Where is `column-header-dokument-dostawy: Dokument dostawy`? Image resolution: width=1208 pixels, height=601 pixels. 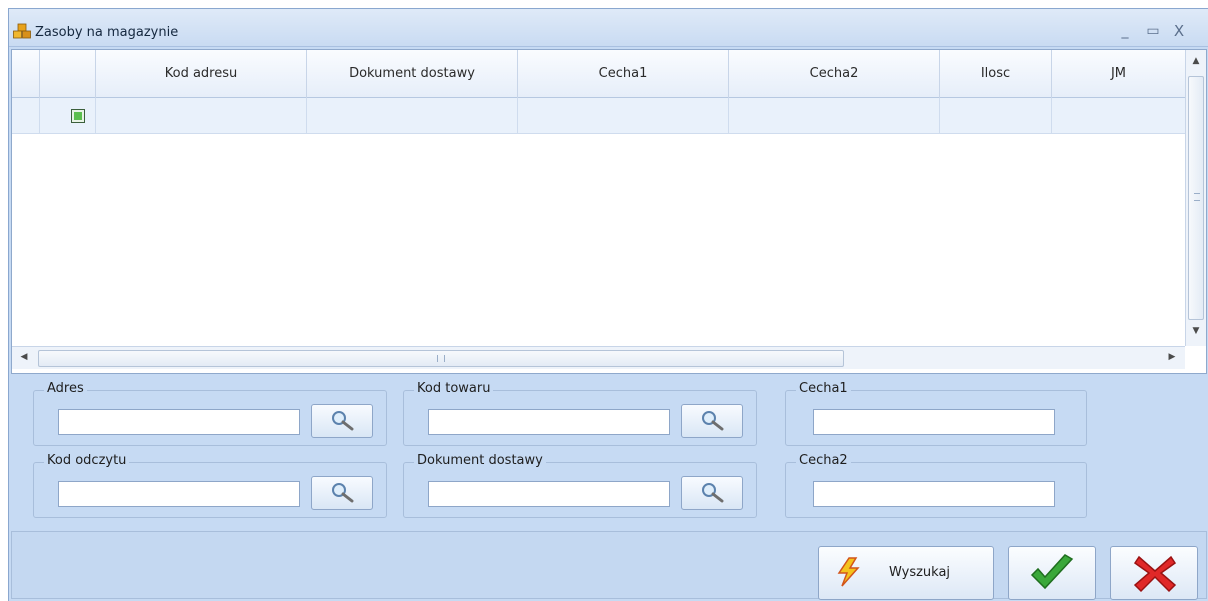
column-header-dokument-dostawy: Dokument dostawy is located at coordinates (412, 74).